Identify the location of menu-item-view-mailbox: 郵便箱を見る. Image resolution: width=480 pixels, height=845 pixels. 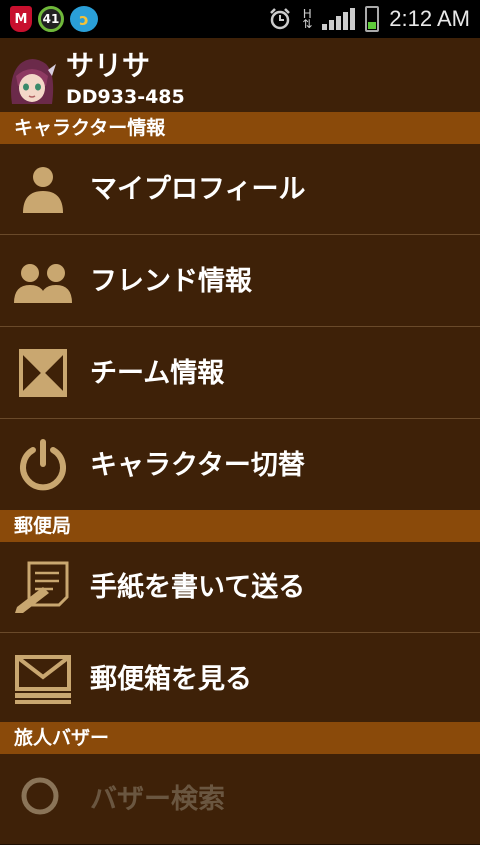
(240, 679).